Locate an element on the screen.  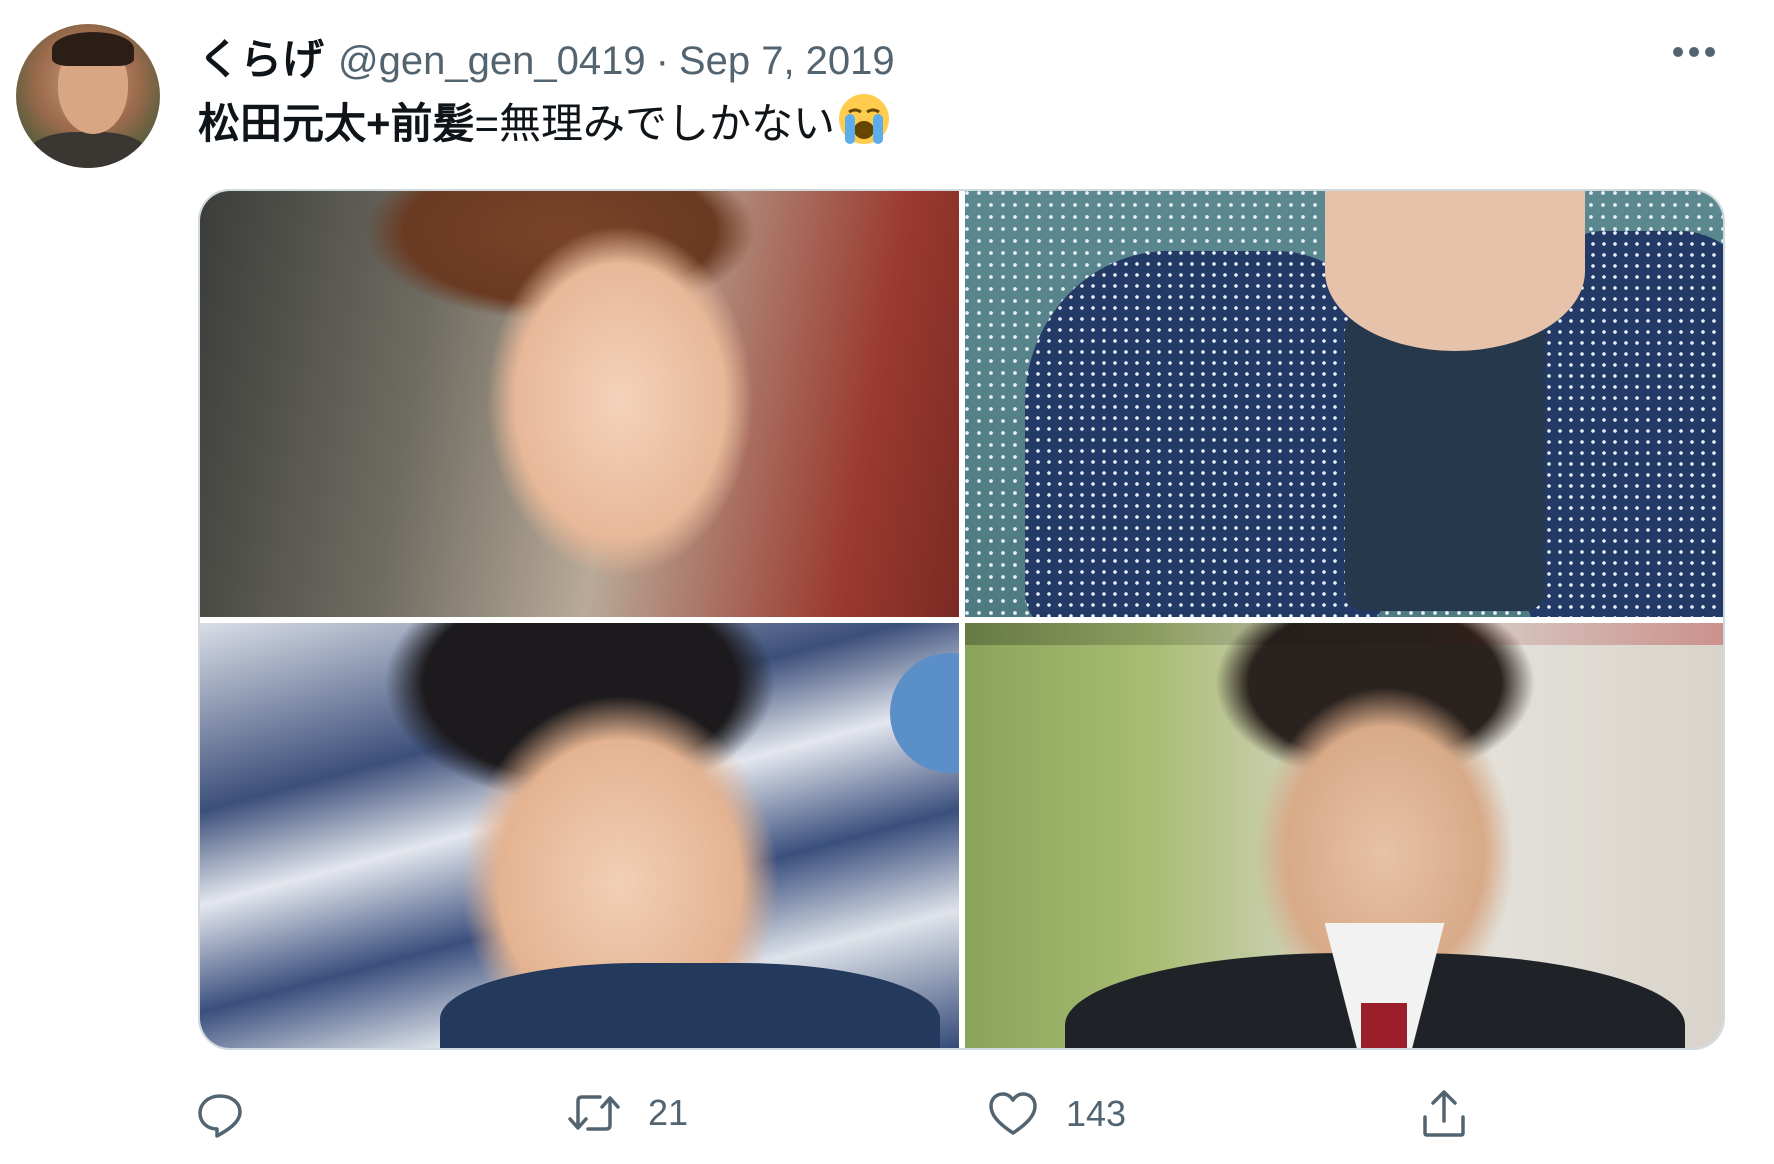
retweet-count: 21 is located at coordinates (668, 1112).